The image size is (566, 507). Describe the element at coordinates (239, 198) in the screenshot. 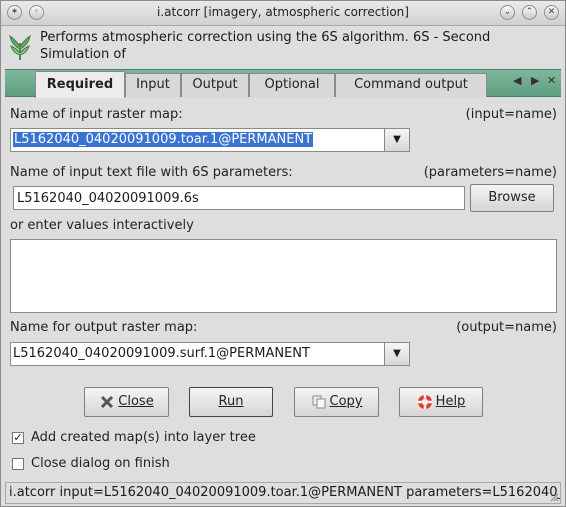

I see `param-file-input: L5162040_04020091009.6s` at that location.